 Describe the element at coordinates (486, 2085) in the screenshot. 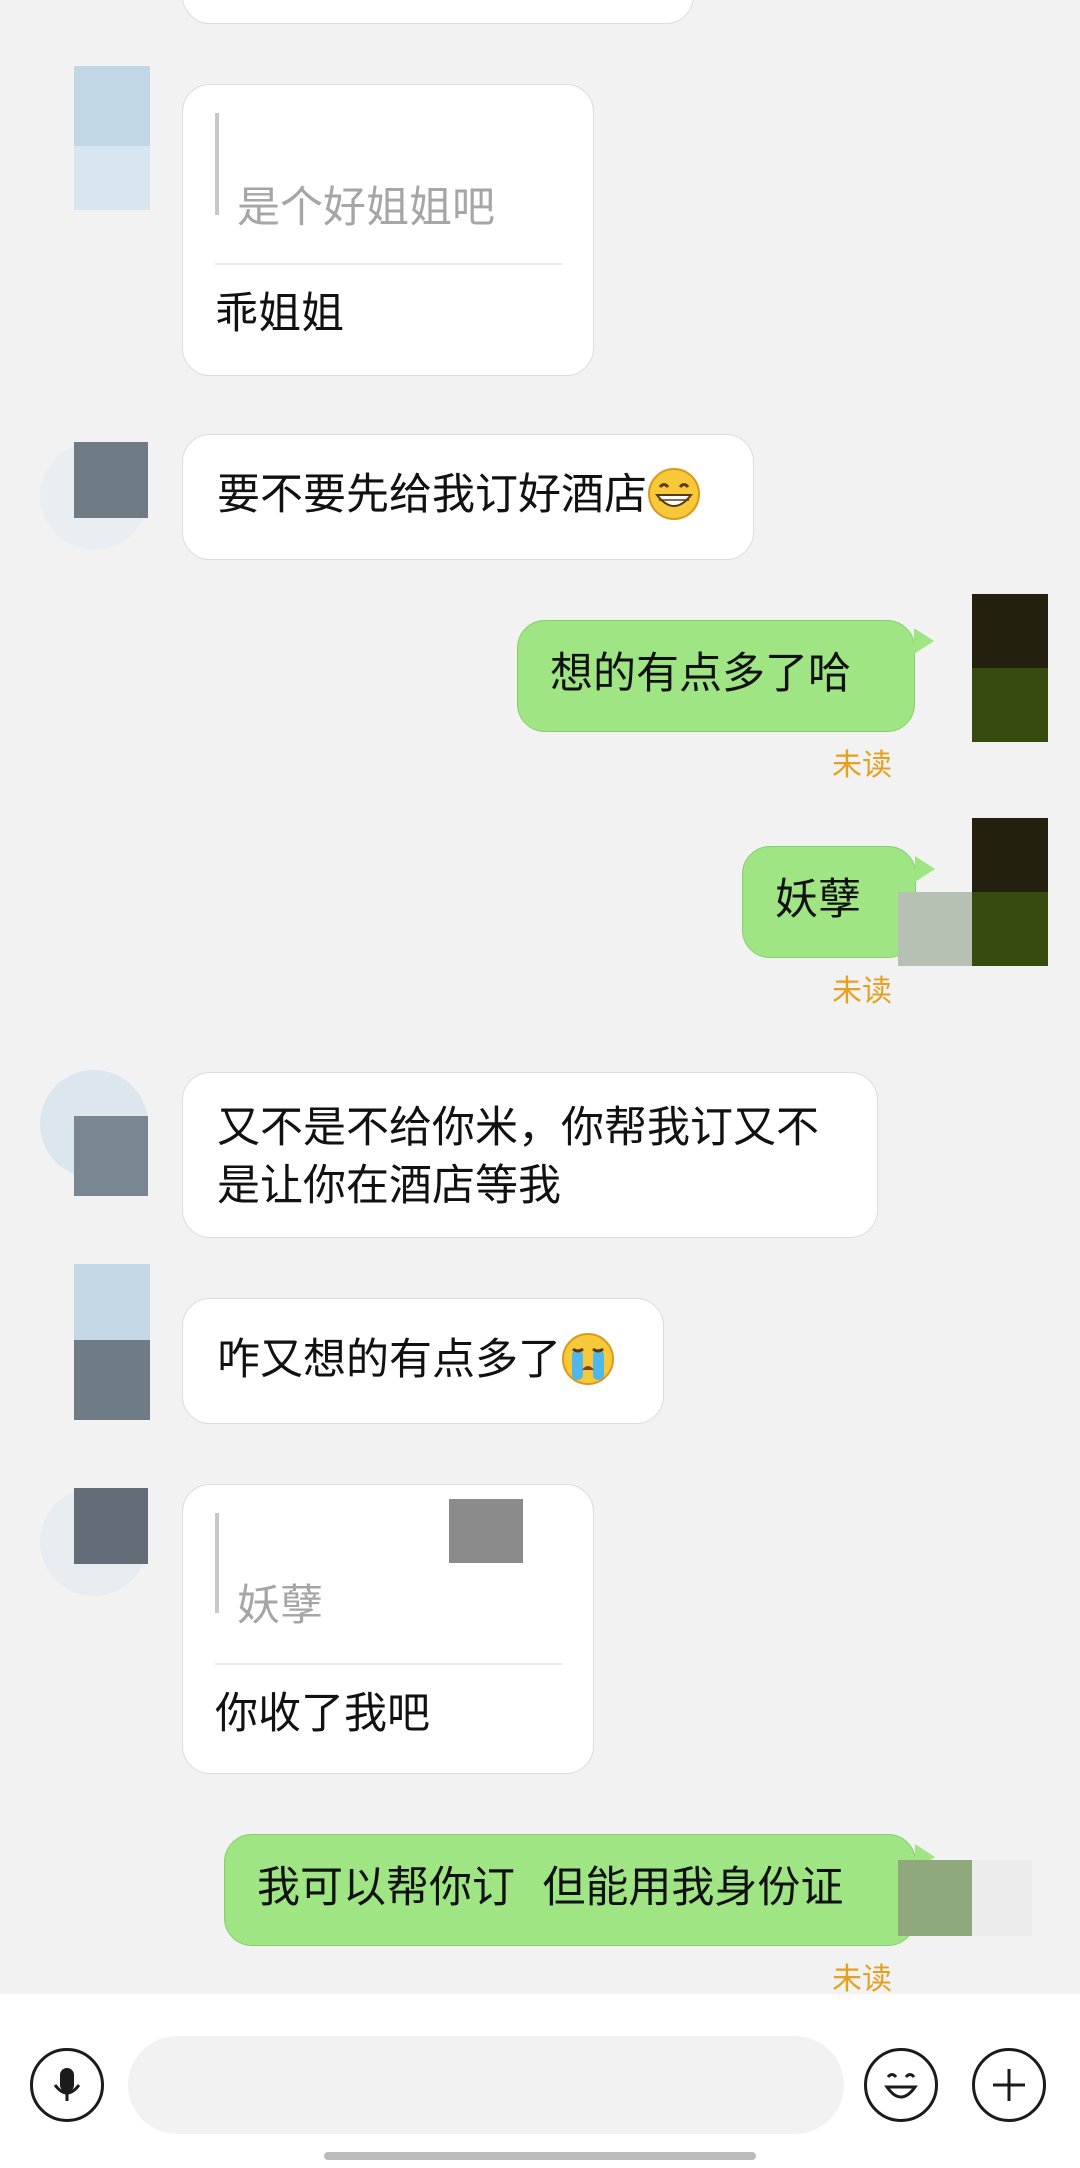

I see `message-input` at that location.